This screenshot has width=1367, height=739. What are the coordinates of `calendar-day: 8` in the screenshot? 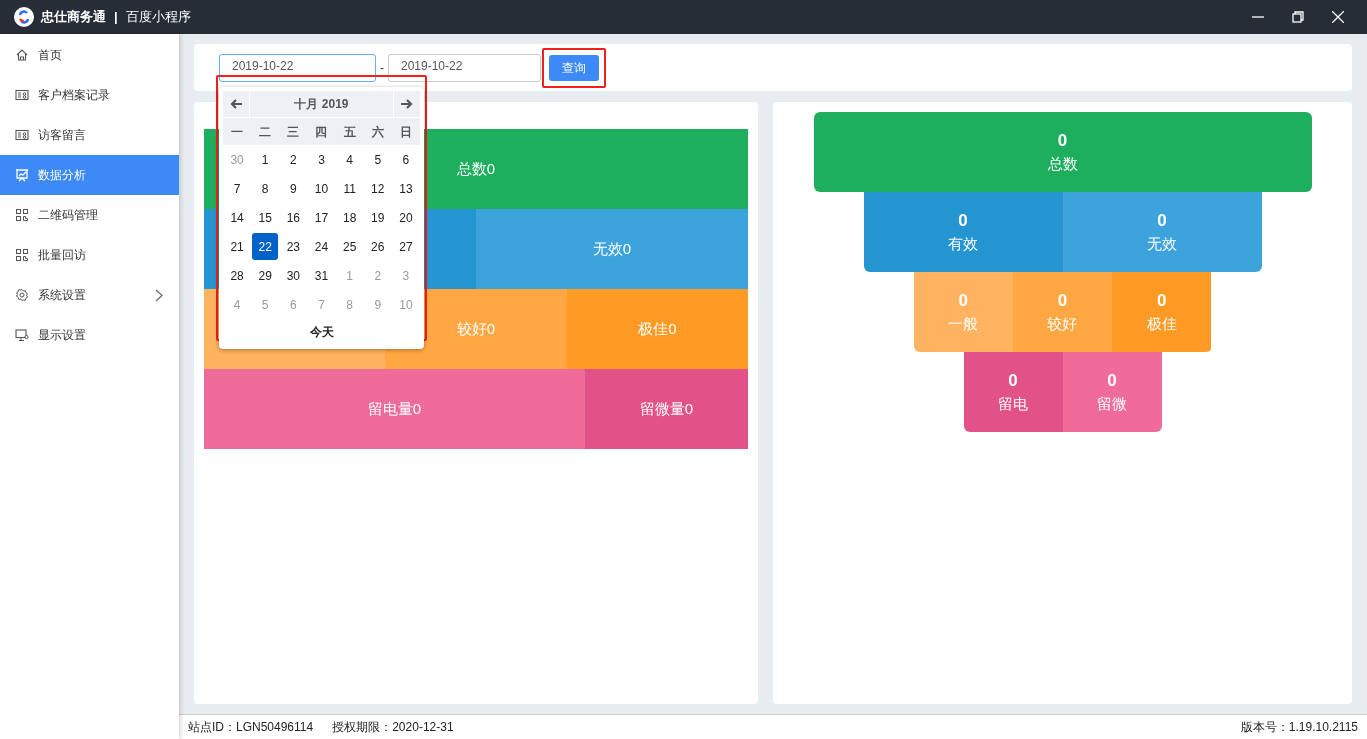 It's located at (265, 188).